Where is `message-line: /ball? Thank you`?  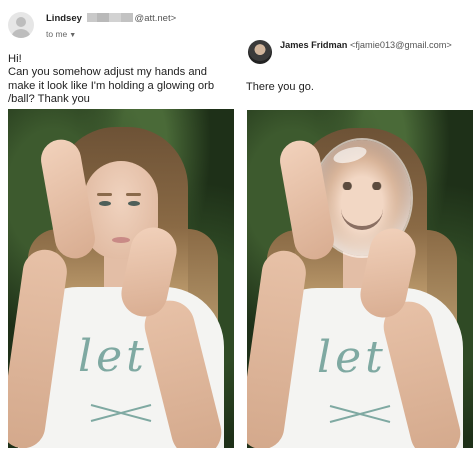
message-line: /ball? Thank you is located at coordinates (49, 99).